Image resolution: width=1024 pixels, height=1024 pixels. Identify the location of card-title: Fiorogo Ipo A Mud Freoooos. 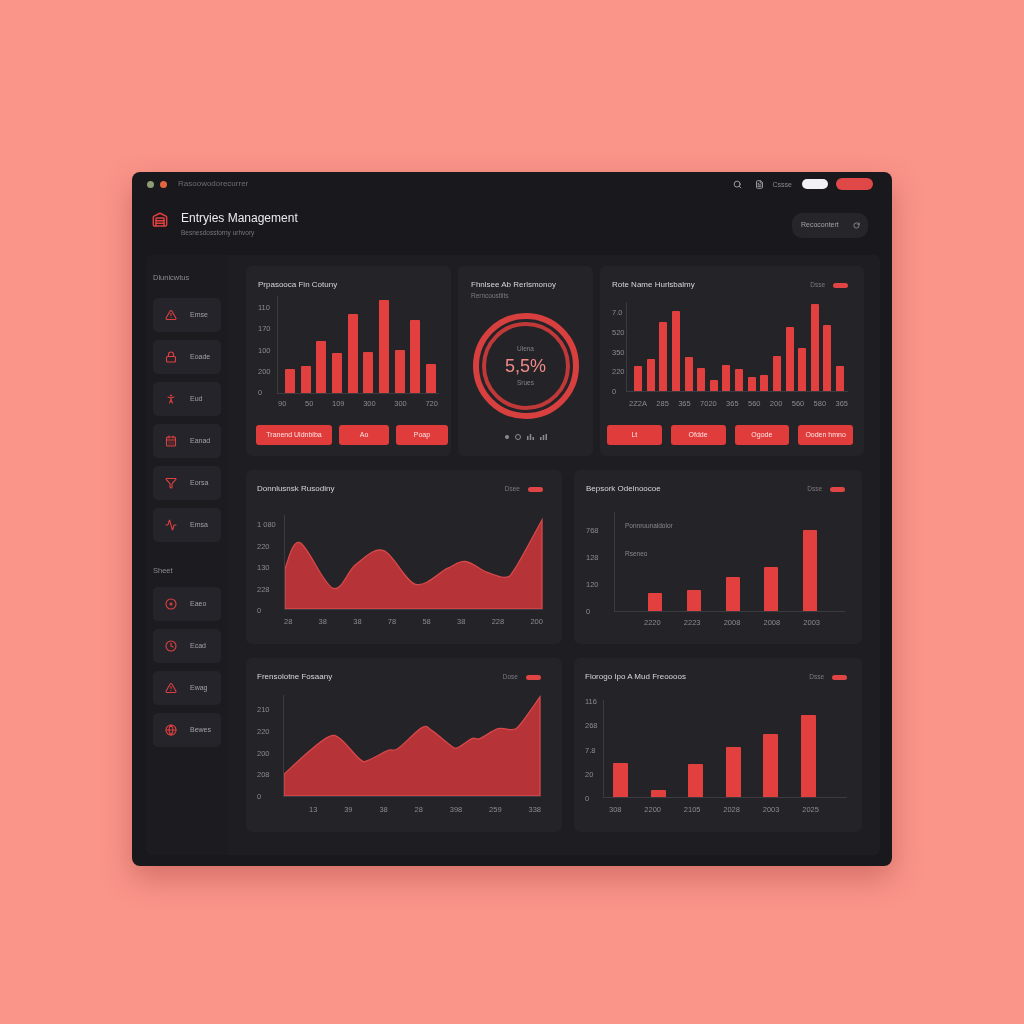
(635, 677).